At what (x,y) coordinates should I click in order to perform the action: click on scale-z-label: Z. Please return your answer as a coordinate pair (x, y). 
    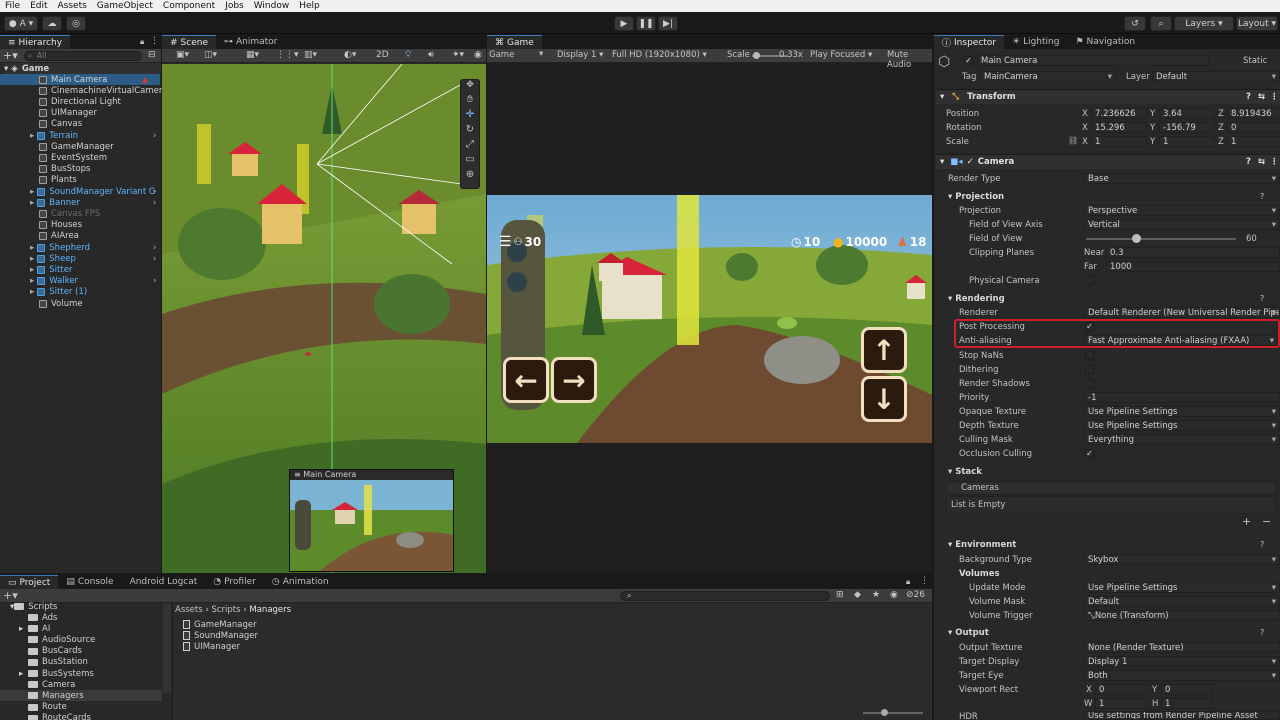
    Looking at the image, I should click on (1221, 142).